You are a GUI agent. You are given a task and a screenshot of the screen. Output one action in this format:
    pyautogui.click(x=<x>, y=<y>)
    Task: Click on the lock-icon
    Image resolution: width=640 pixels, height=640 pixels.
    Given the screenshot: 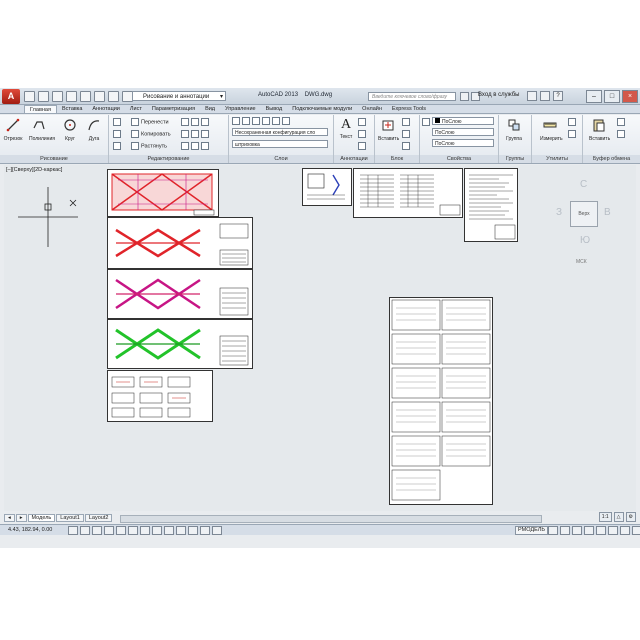 What is the action you would take?
    pyautogui.click(x=636, y=530)
    